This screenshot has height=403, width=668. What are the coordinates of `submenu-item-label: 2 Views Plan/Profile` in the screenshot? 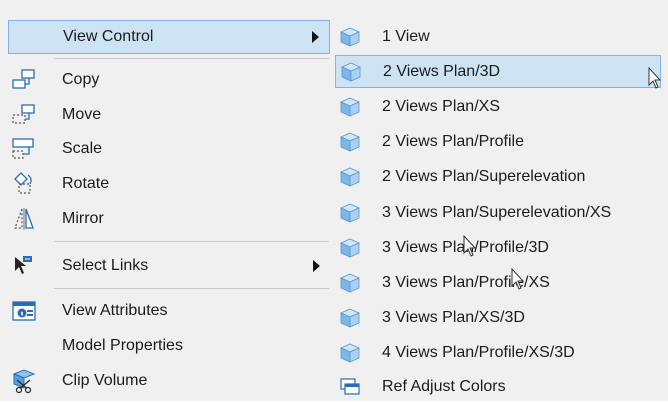 It's located at (453, 141).